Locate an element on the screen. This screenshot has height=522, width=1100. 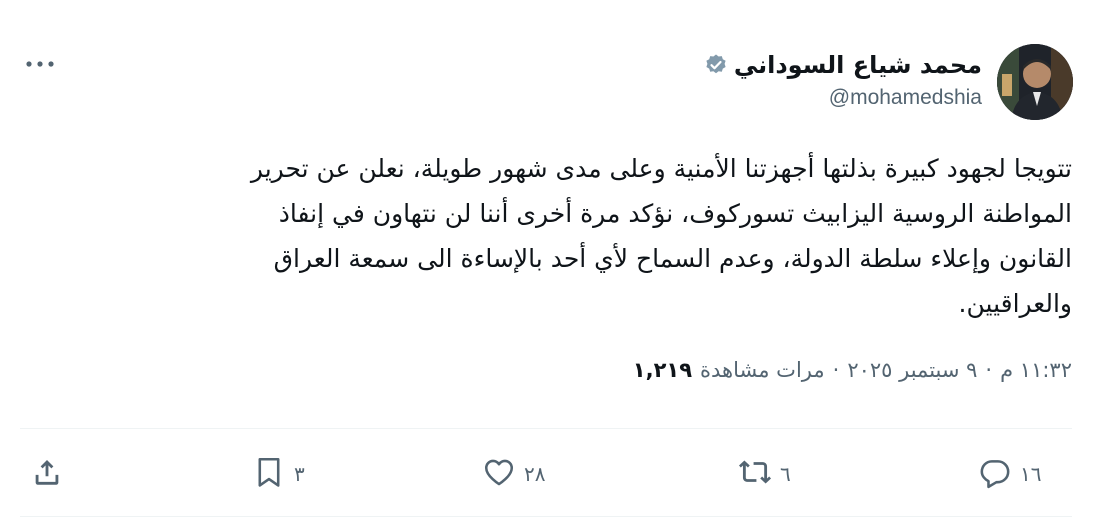
like-button: ٢٨ is located at coordinates (513, 474).